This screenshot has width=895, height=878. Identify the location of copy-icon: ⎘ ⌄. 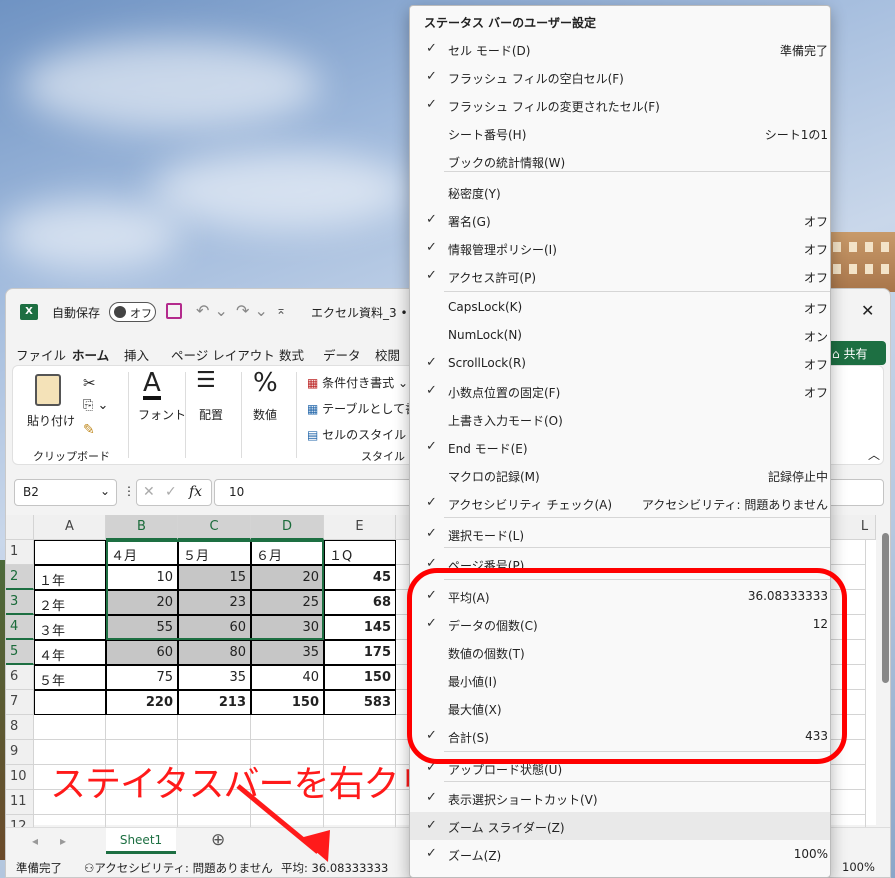
(95, 405).